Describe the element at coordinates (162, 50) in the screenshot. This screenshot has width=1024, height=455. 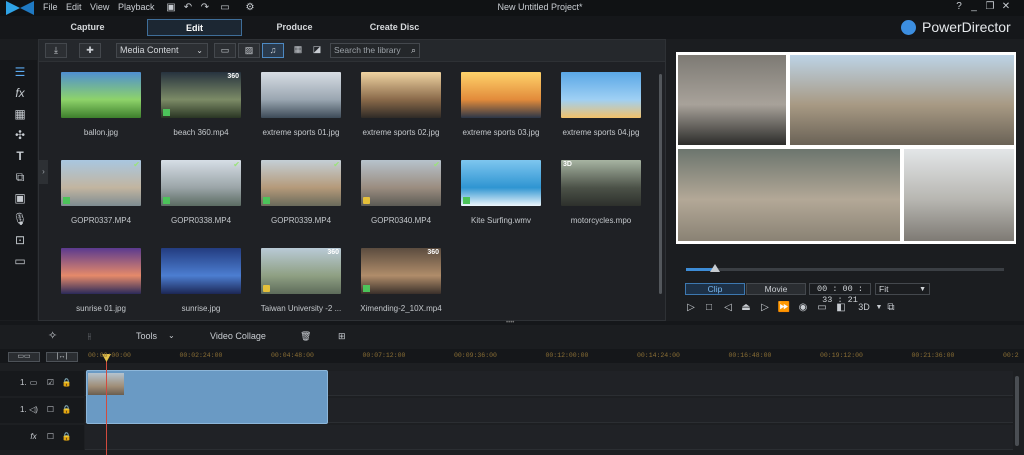
I see `media-content-dropdown: Media Content ⌄` at that location.